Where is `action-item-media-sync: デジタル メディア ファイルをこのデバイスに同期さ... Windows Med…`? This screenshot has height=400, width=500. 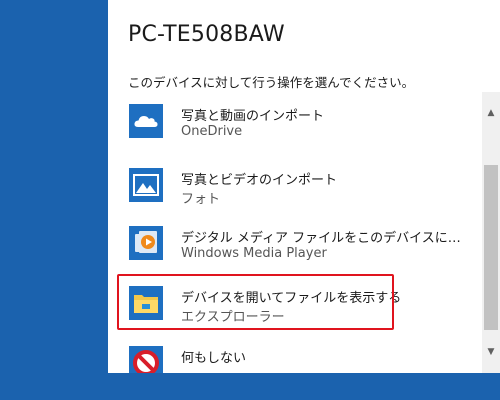
action-item-media-sync: デジタル メディア ファイルをこのデバイスに同期さ... Windows Med… is located at coordinates (295, 242).